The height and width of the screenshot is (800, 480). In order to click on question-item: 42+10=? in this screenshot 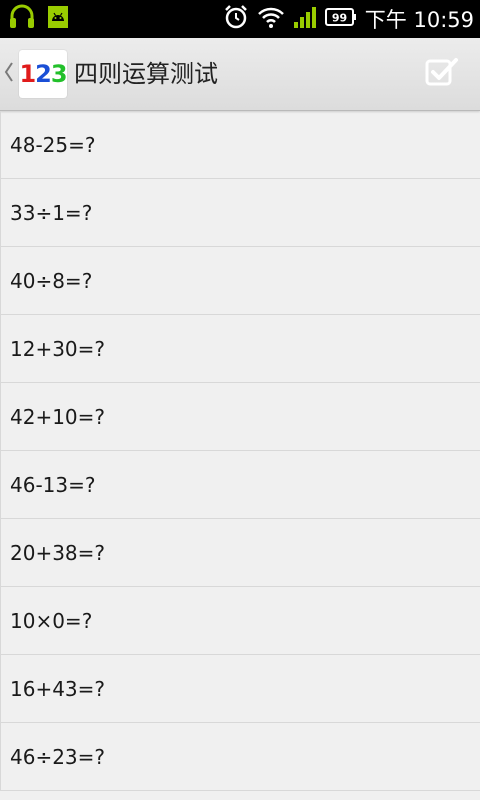, I will do `click(240, 417)`.